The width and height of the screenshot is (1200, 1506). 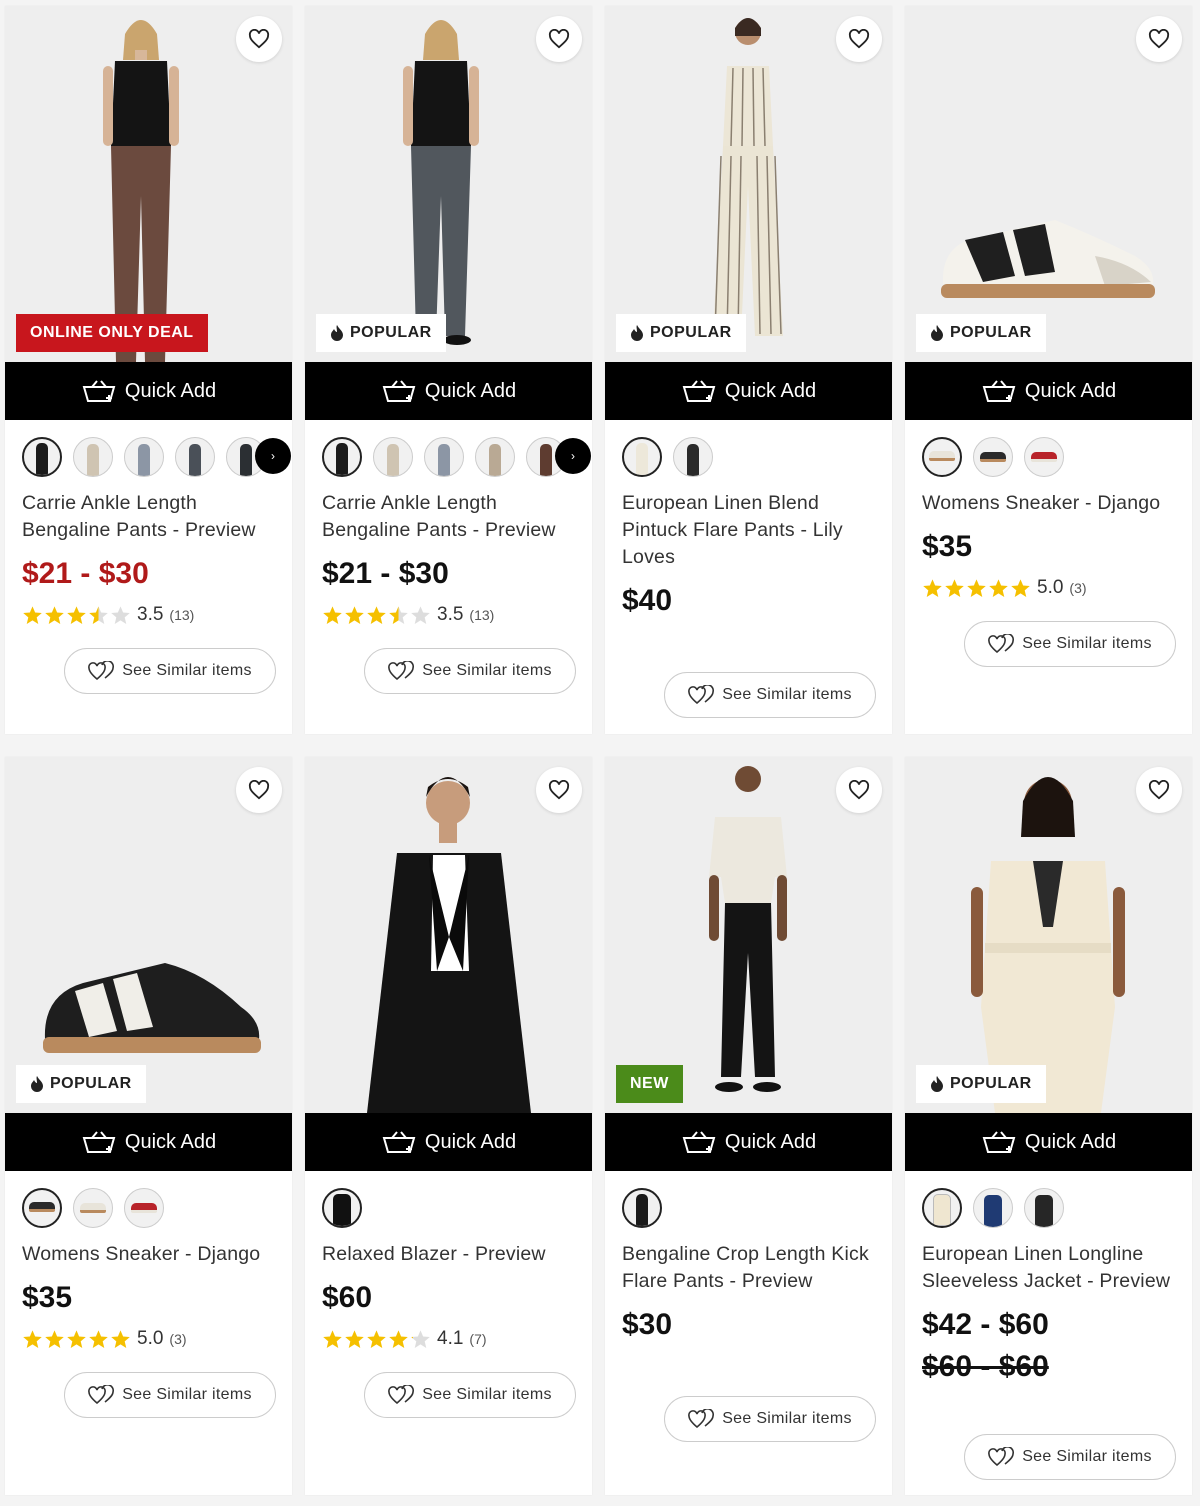 What do you see at coordinates (787, 1418) in the screenshot?
I see `see-similar-label: See Similar items` at bounding box center [787, 1418].